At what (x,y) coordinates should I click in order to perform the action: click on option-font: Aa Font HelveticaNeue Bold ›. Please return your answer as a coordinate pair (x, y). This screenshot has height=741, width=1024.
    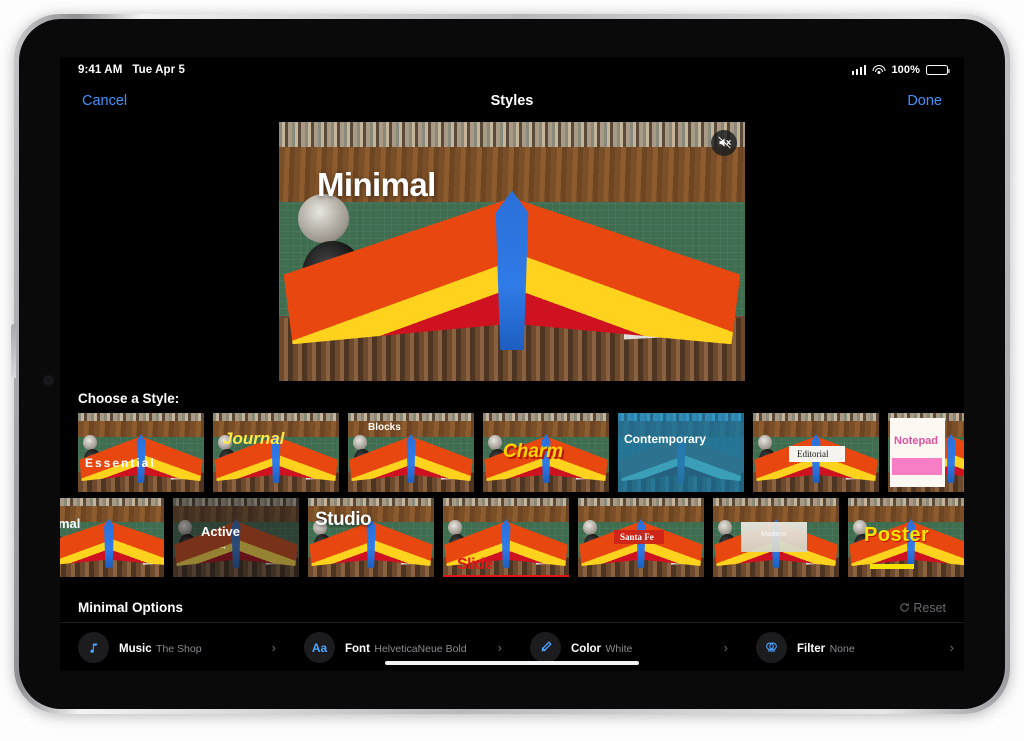
    Looking at the image, I should click on (399, 647).